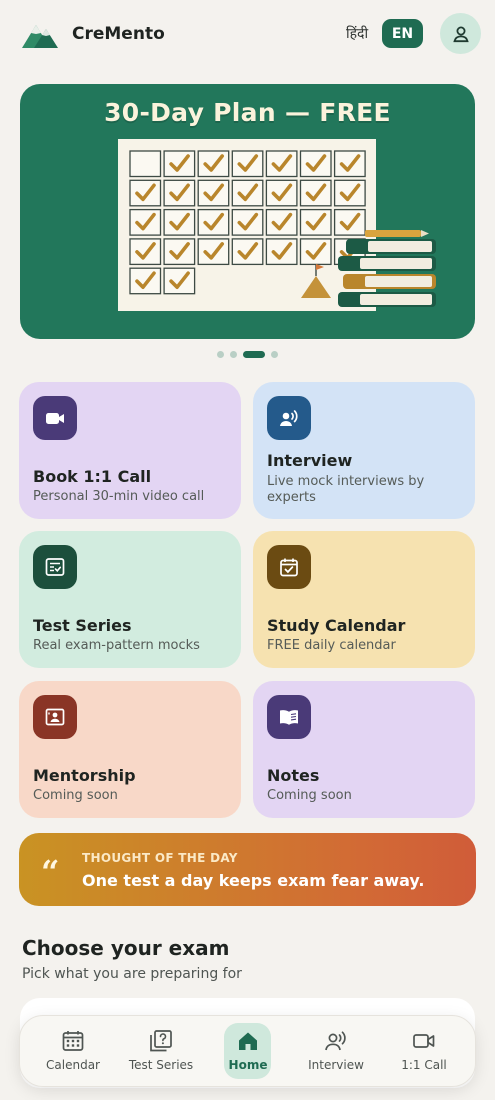 The image size is (495, 1100). I want to click on nav-item-test-series: Test Series, so click(161, 1052).